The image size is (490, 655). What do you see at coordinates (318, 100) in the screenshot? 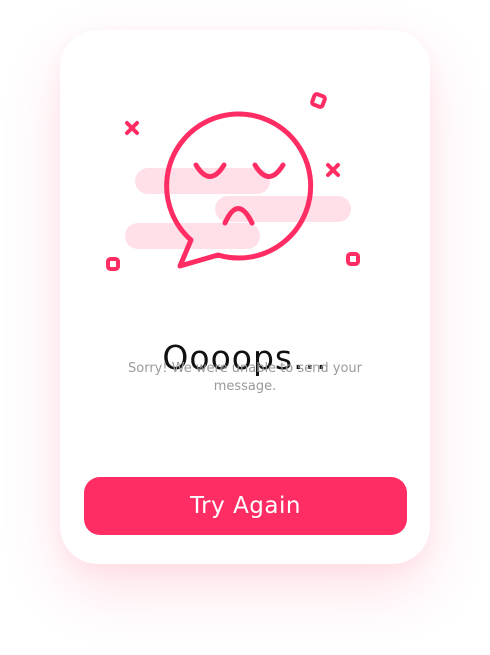
I see `square-icon-top-right` at bounding box center [318, 100].